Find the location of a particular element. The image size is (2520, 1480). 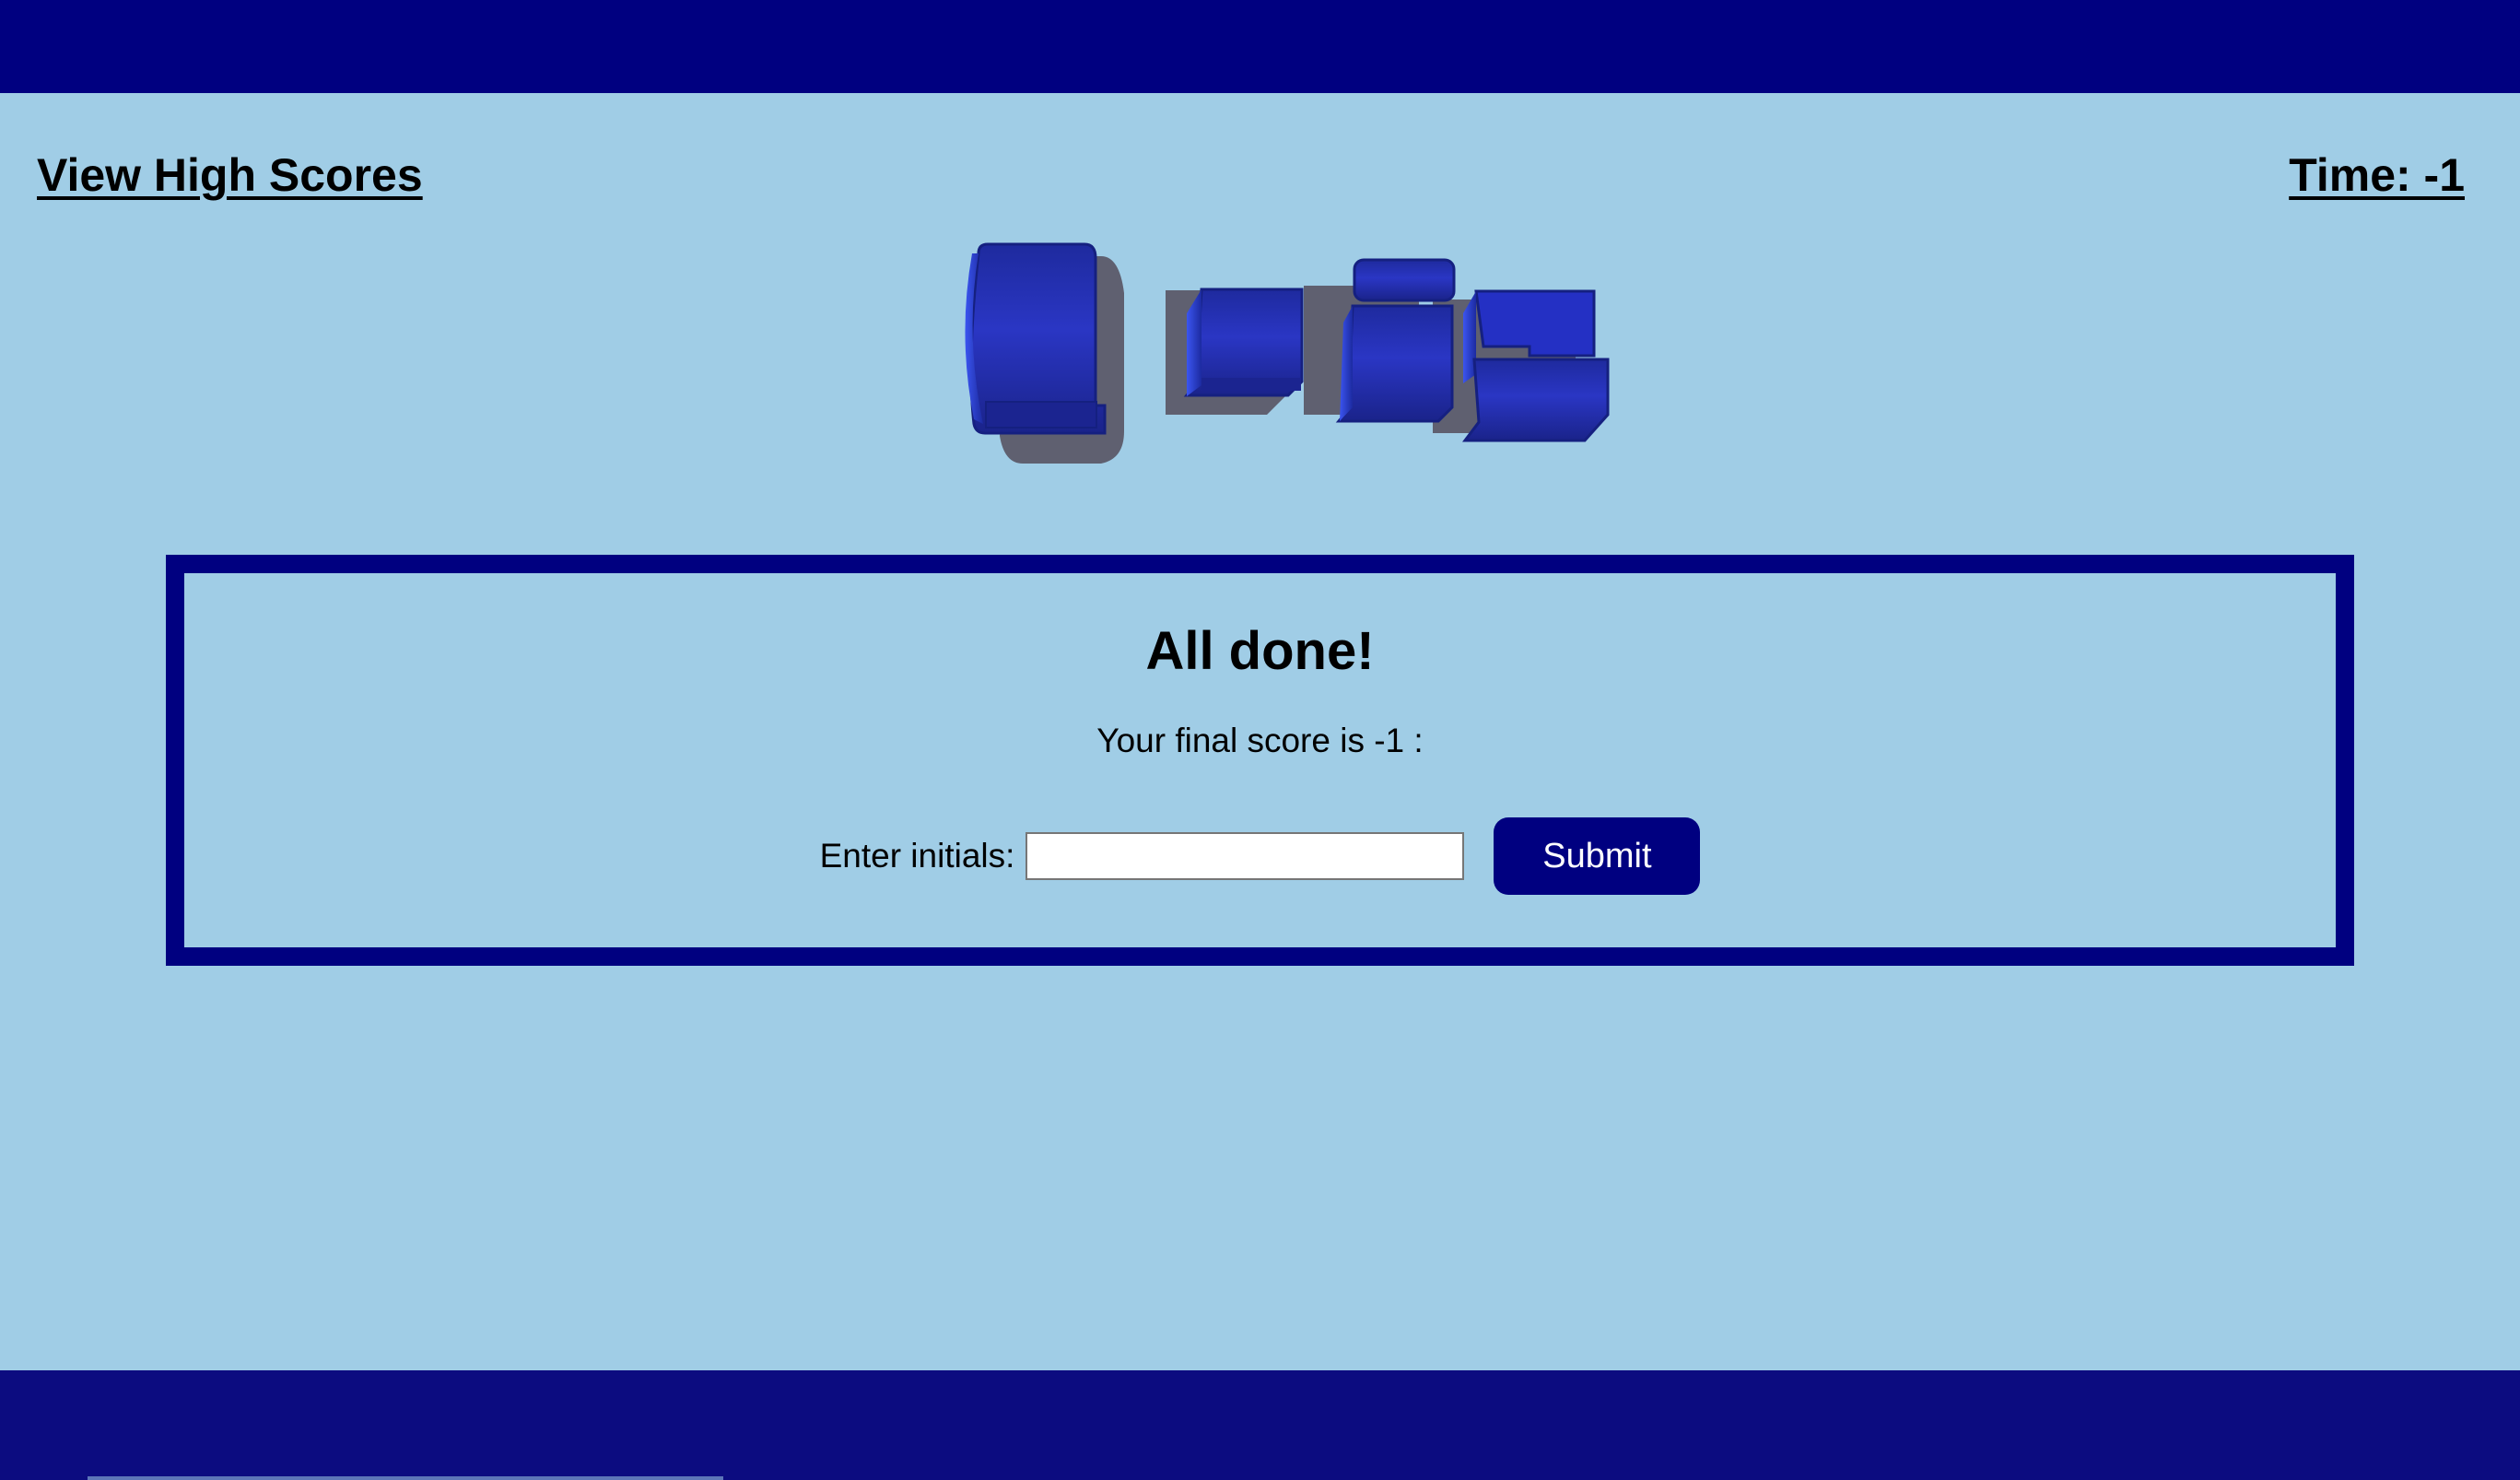

bottom-banner is located at coordinates (1260, 1425).